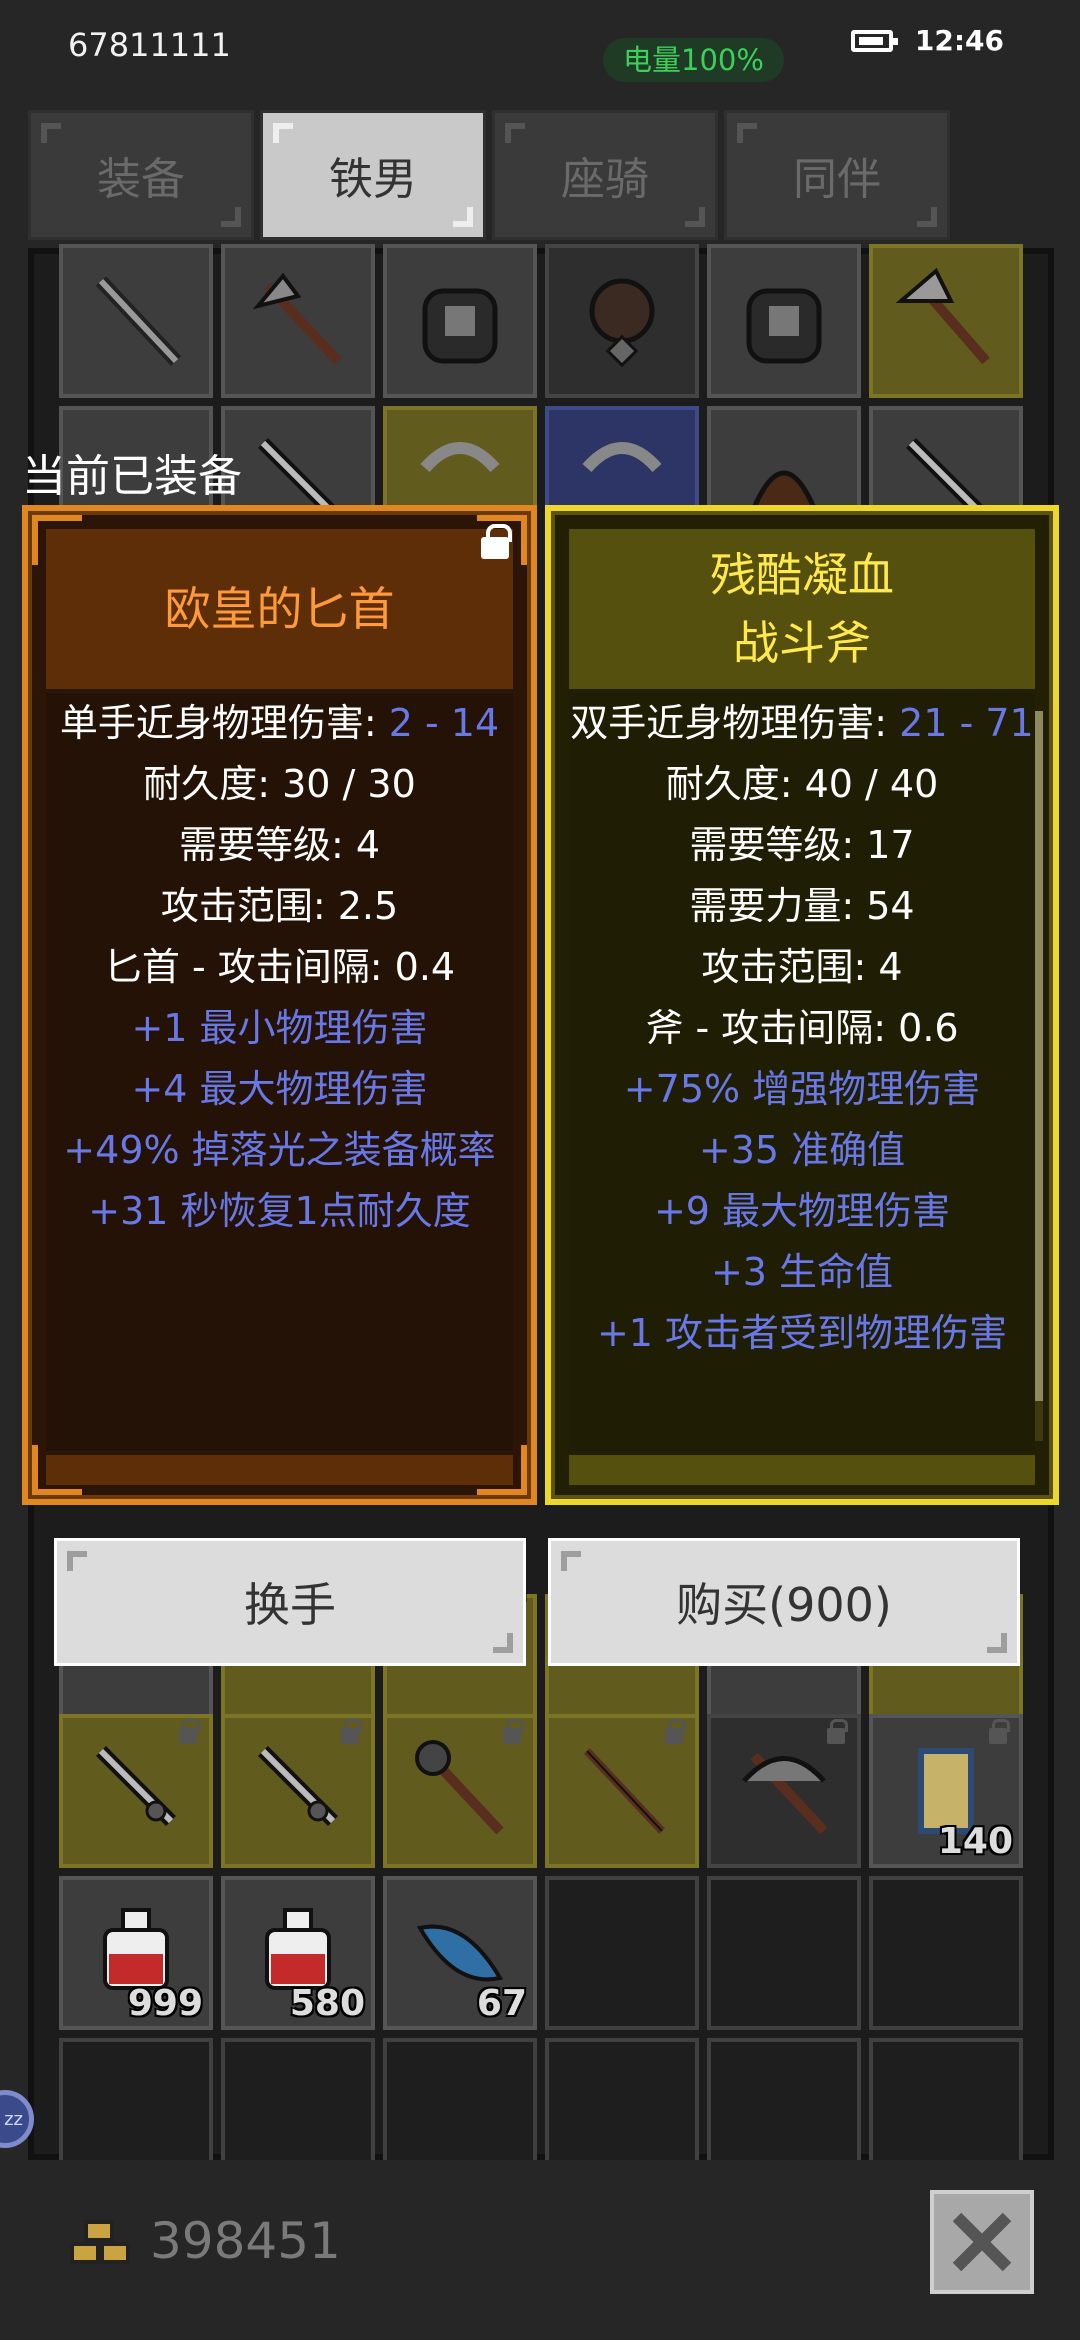  What do you see at coordinates (802, 845) in the screenshot?
I see `stat-level-req: 需要等级: 17` at bounding box center [802, 845].